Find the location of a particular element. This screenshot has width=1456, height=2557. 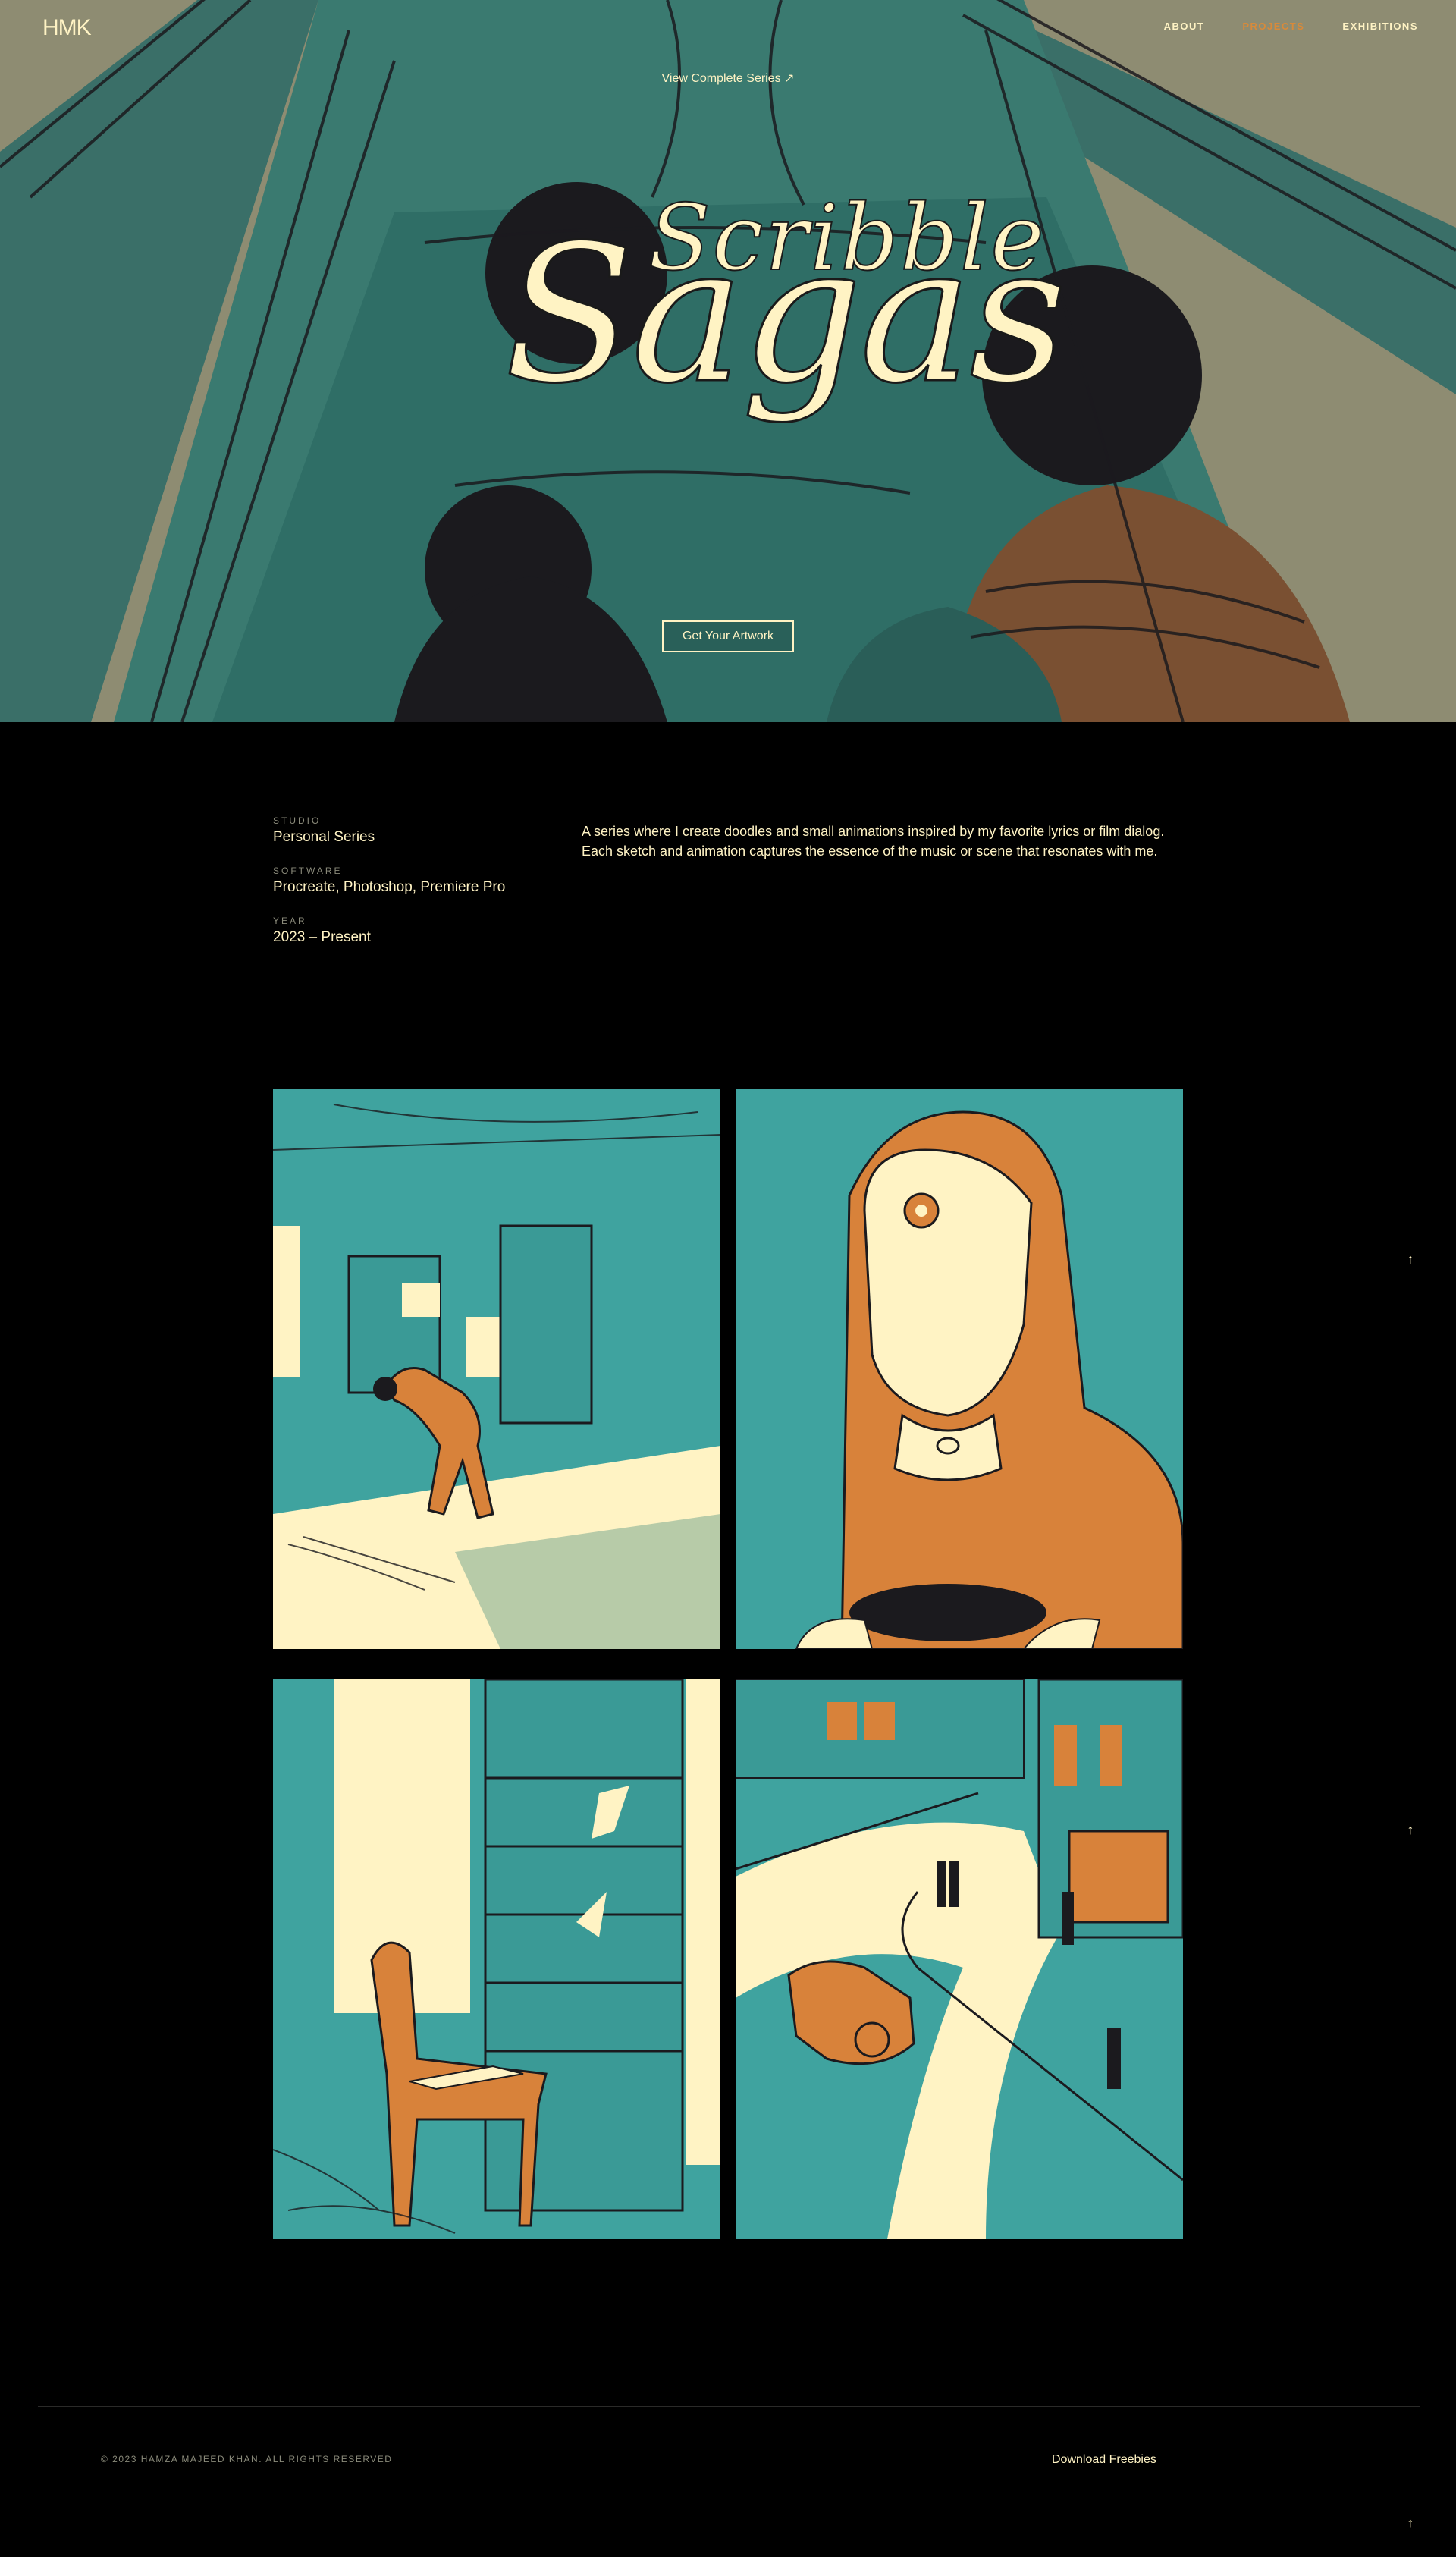

footer-divider is located at coordinates (729, 2406).